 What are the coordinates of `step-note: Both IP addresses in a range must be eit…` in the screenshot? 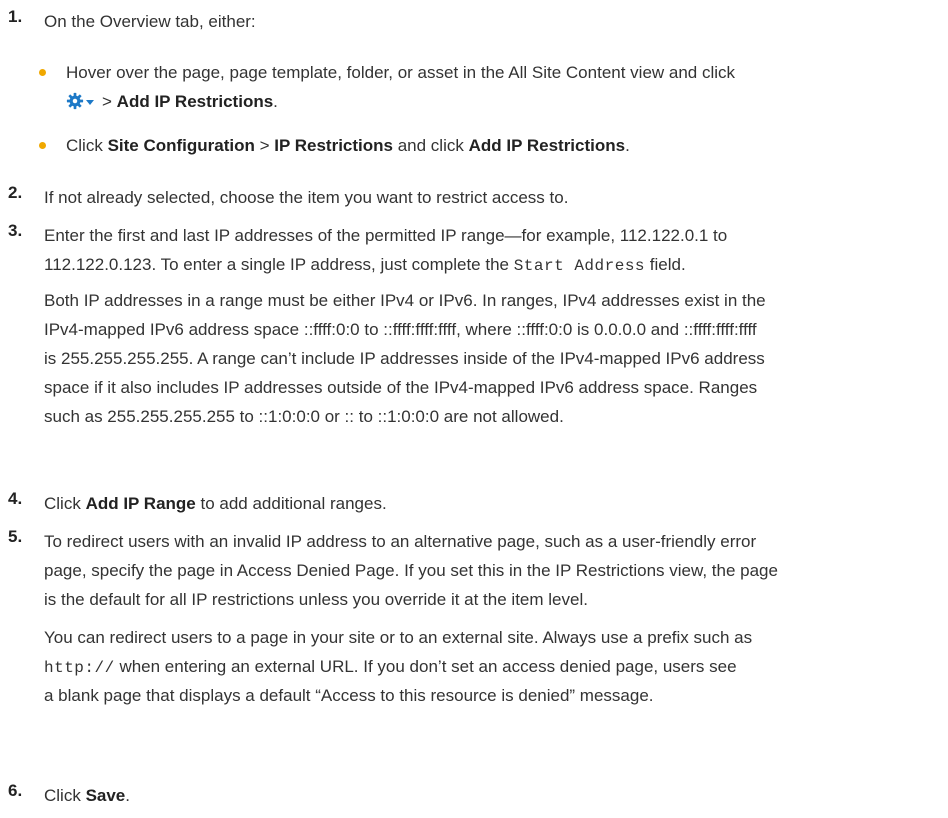 It's located at (405, 358).